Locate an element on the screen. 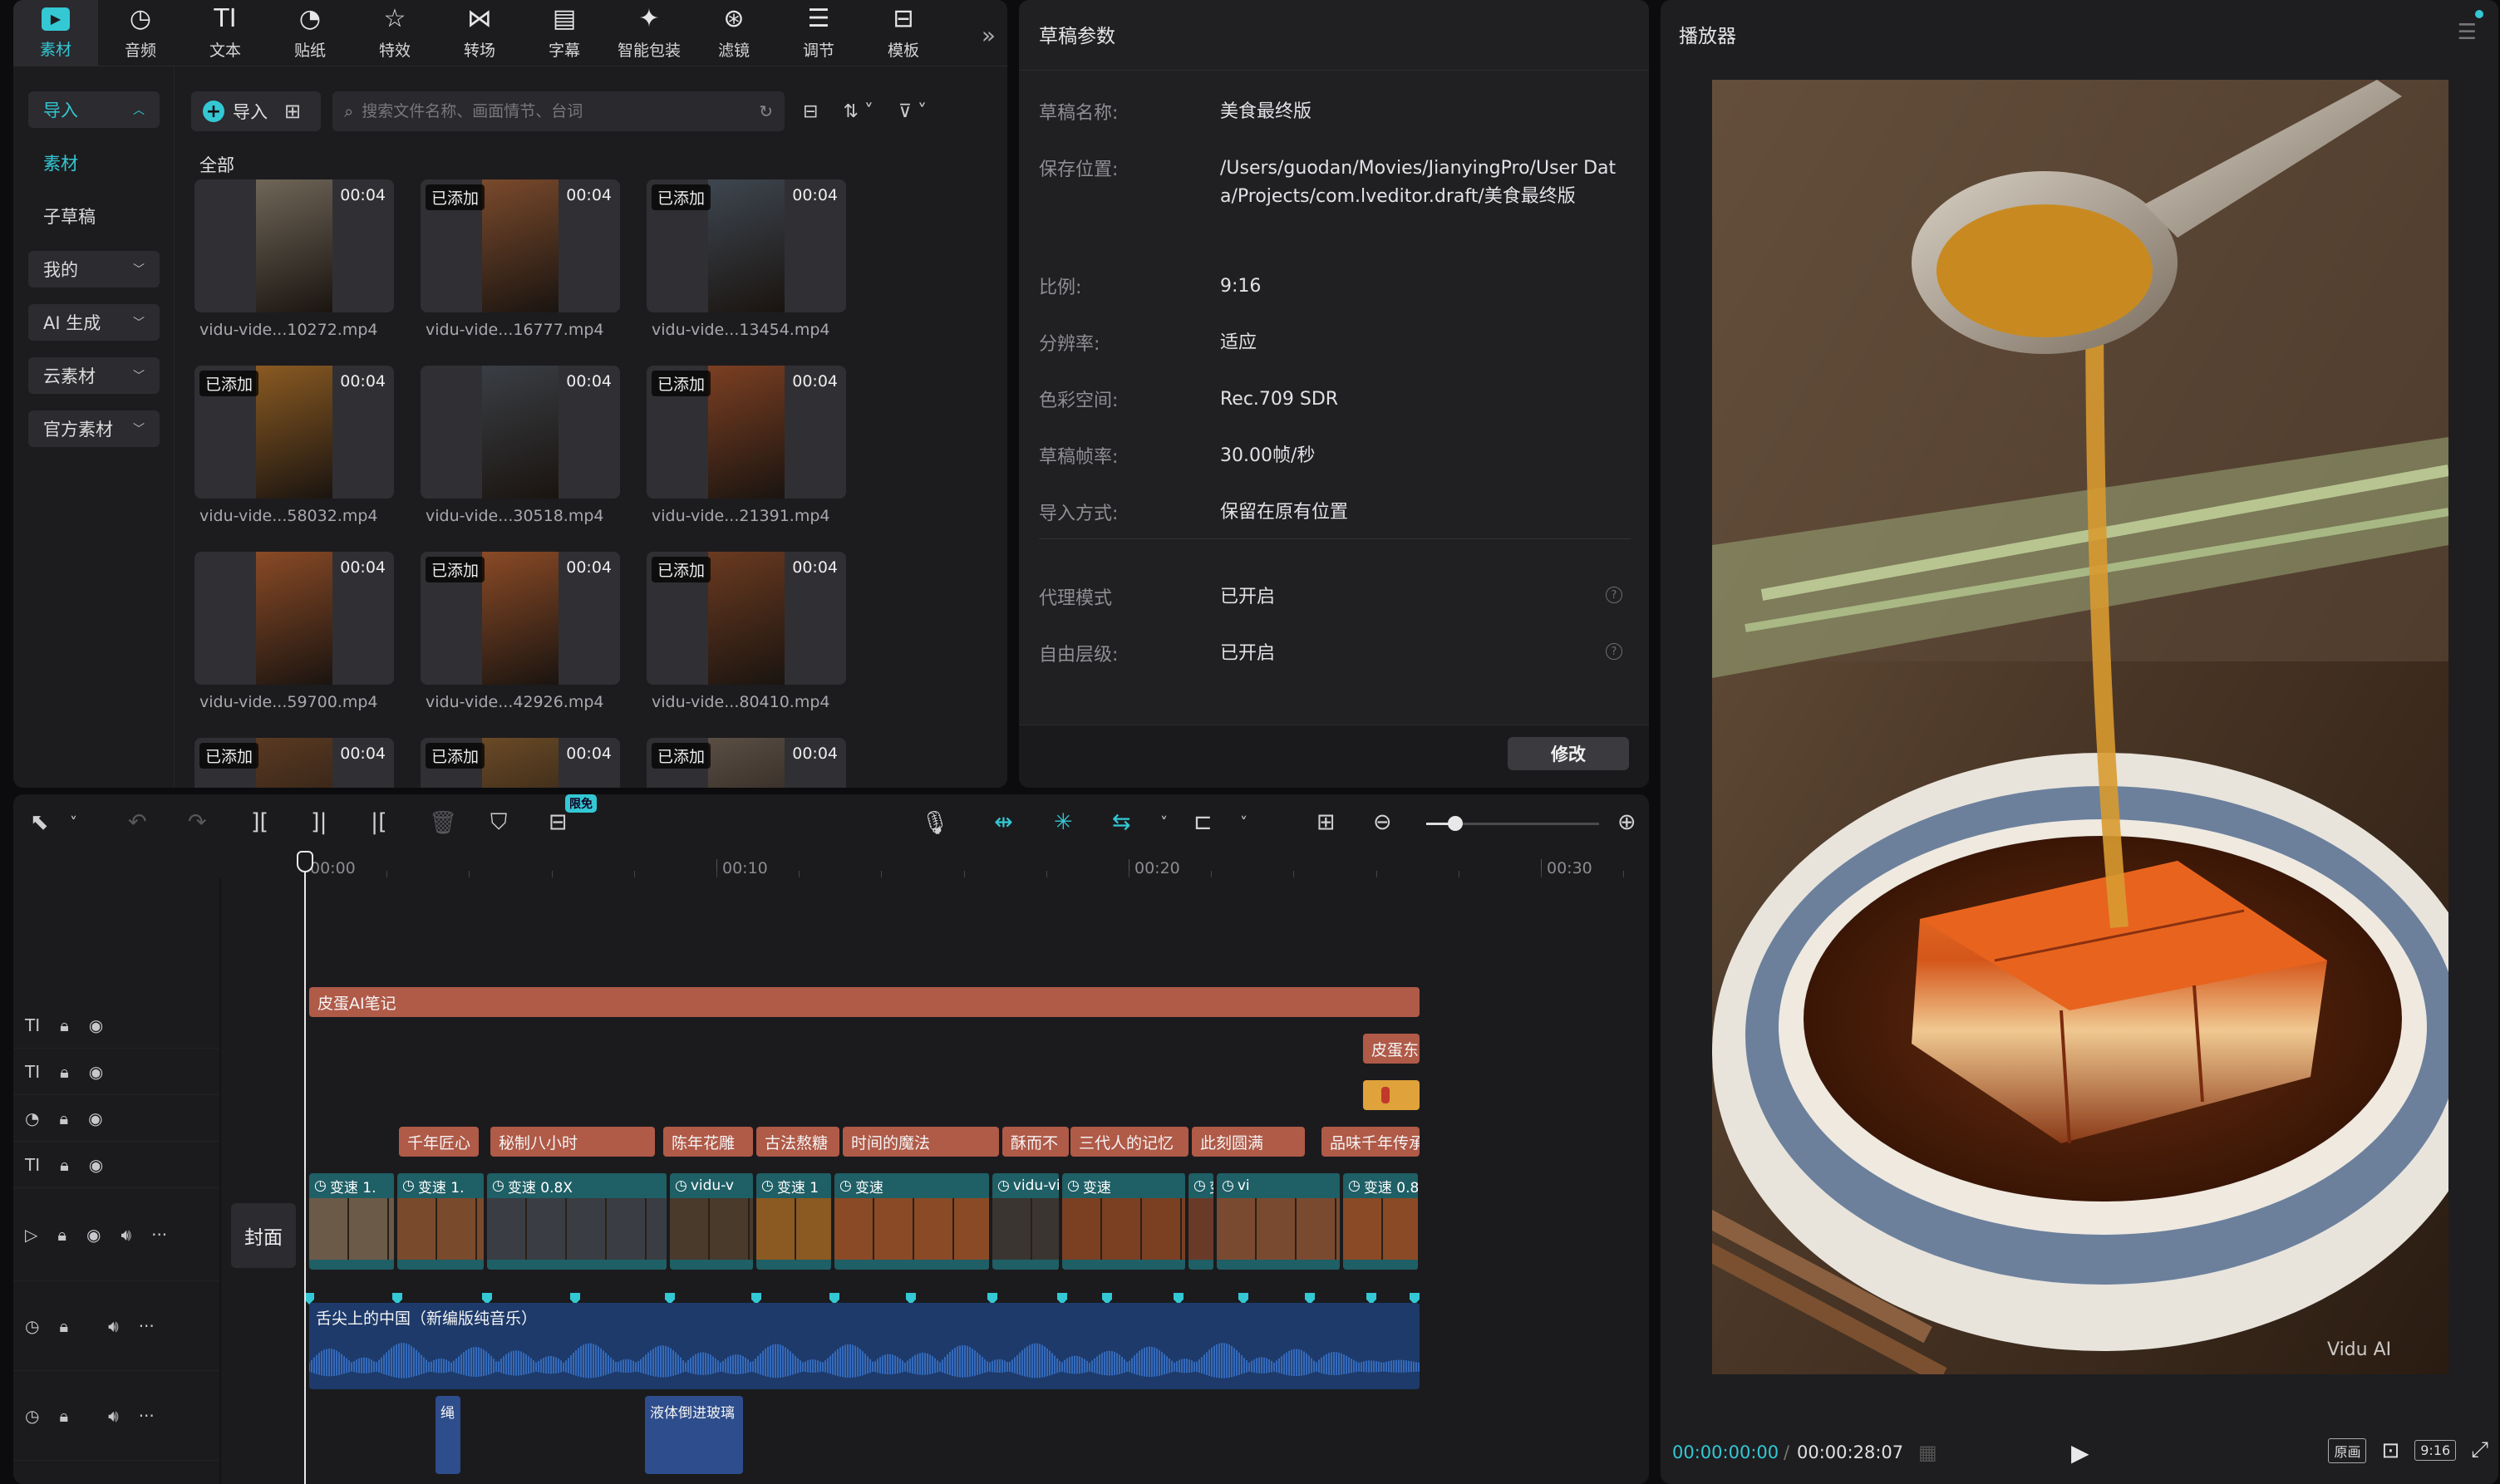 The image size is (2500, 1484). tab-audio: ◷ 音频 is located at coordinates (140, 33).